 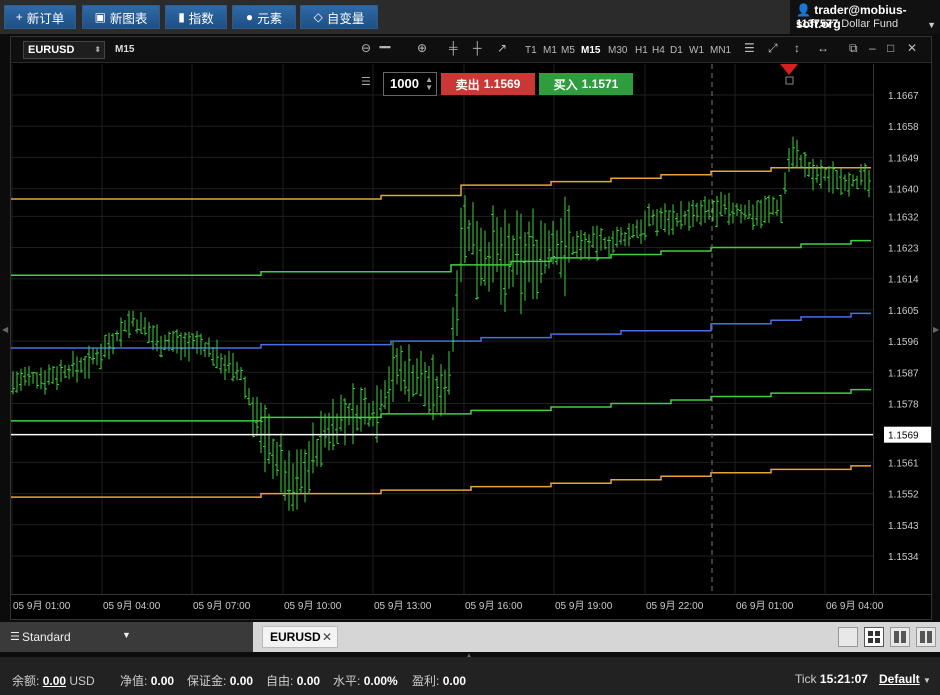 I want to click on profile-select: Default ▼, so click(x=905, y=679).